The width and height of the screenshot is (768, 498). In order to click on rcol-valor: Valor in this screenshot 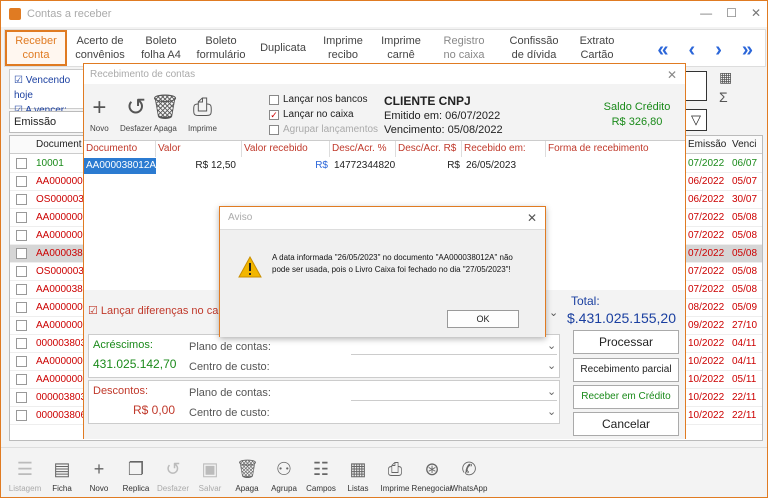, I will do `click(199, 149)`.